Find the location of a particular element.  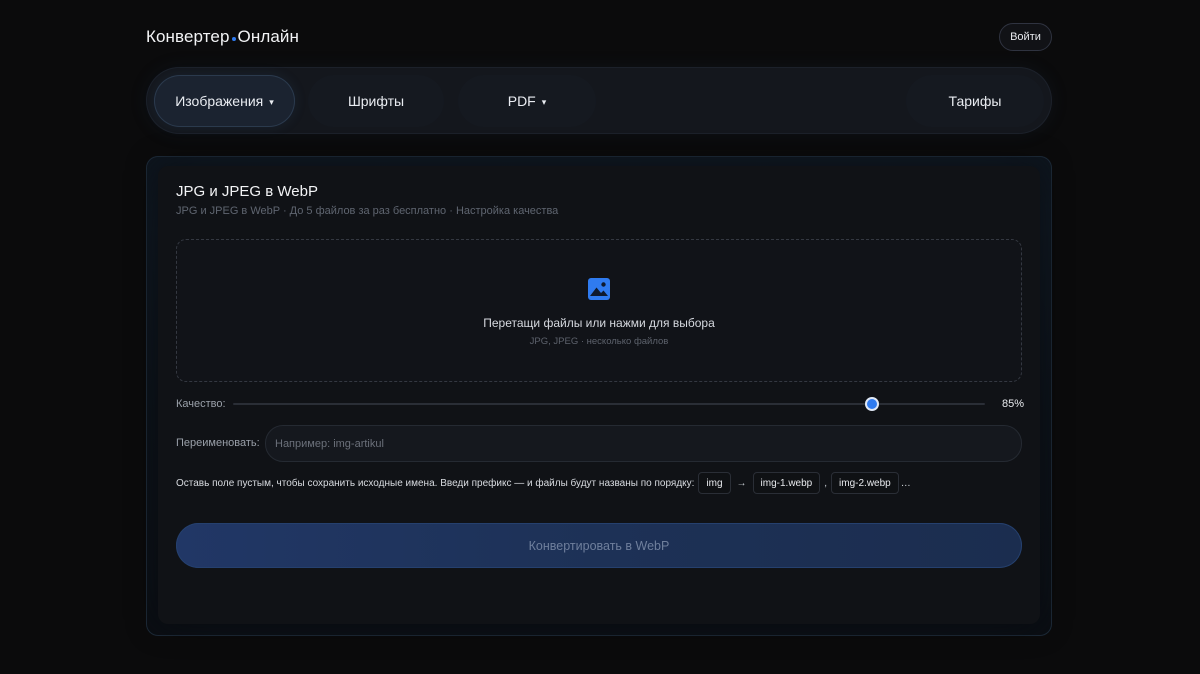

page-title: JPG и JPEG в WebP is located at coordinates (247, 191).